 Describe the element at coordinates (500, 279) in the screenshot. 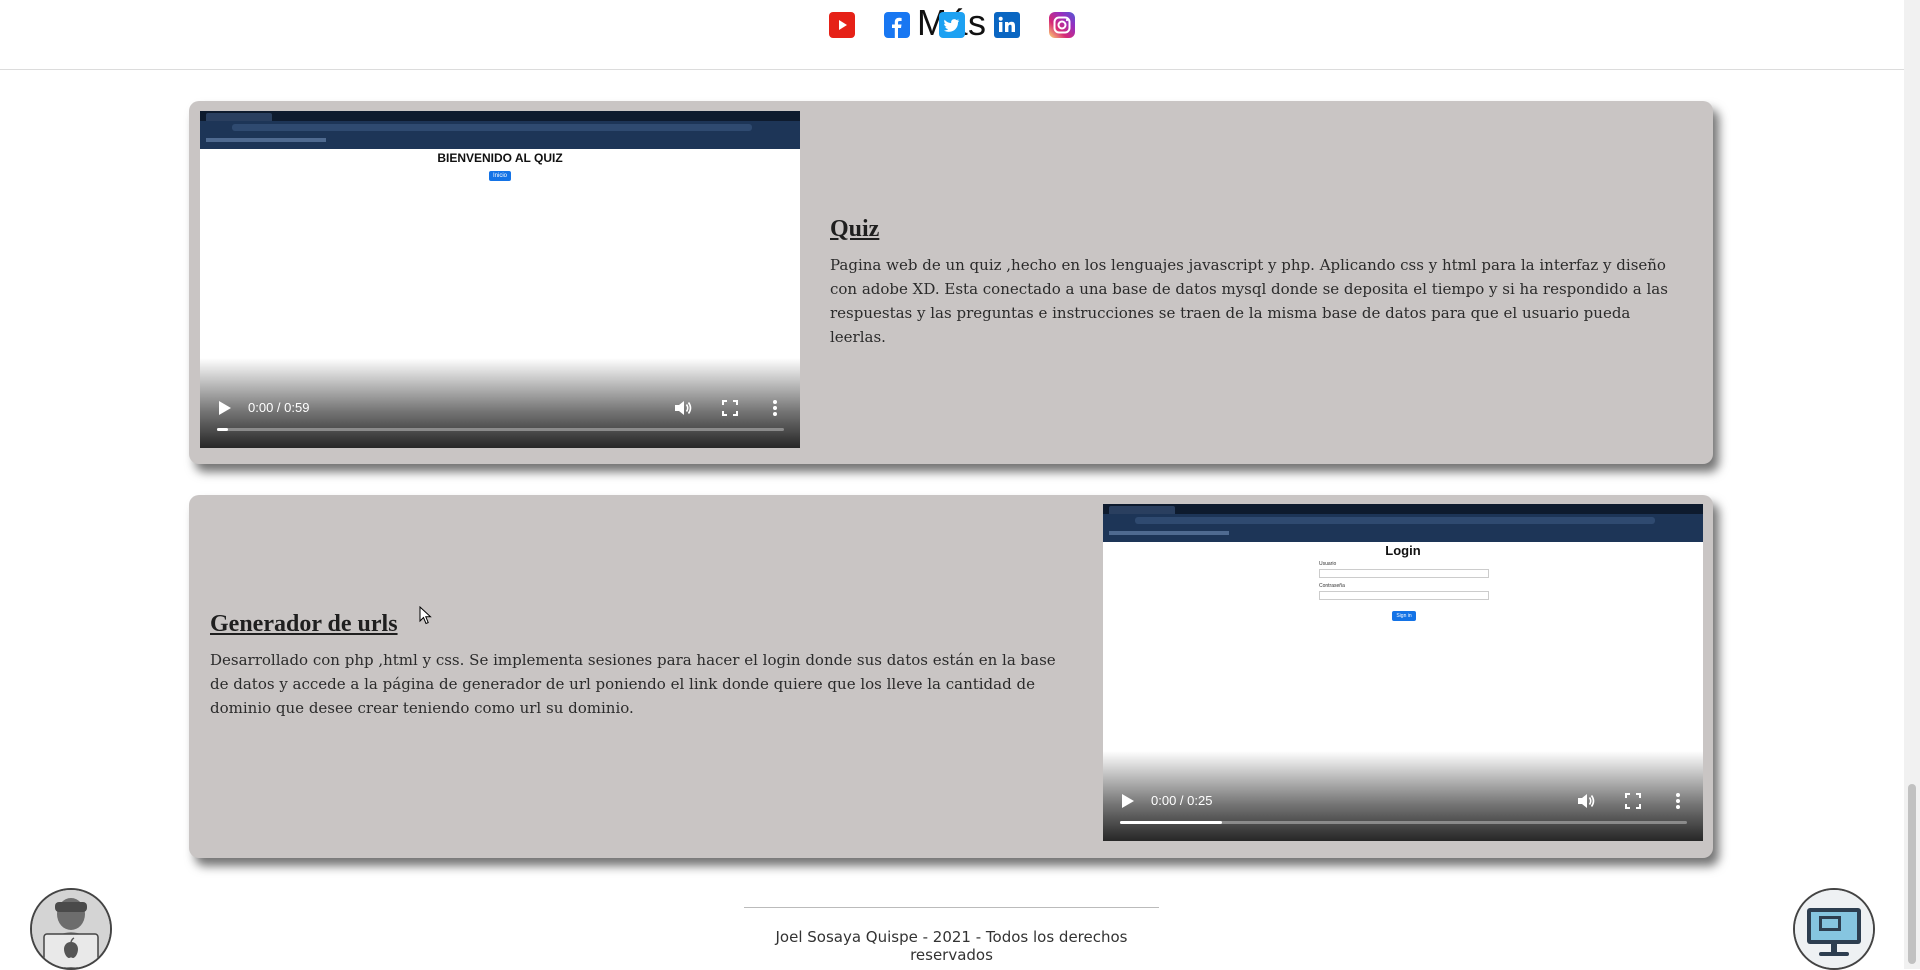

I see `project-video-quiz: BIENVENIDO AL QUIZ Inicio 0:00 / 0:59` at that location.